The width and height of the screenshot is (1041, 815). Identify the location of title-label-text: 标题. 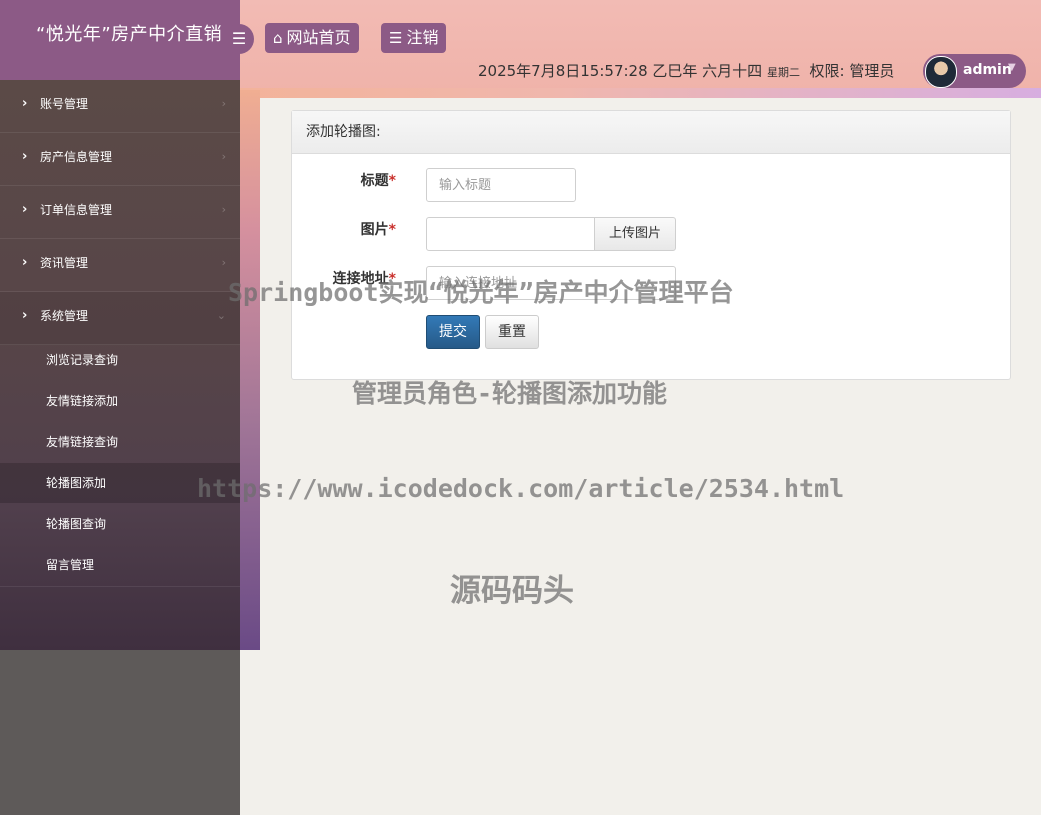
(374, 181).